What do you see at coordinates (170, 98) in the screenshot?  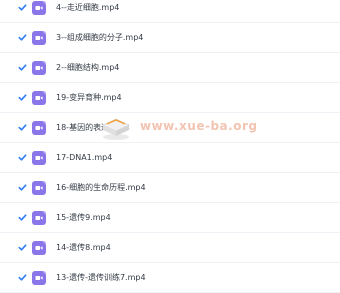 I see `file-row: 19-变异育种.mp4` at bounding box center [170, 98].